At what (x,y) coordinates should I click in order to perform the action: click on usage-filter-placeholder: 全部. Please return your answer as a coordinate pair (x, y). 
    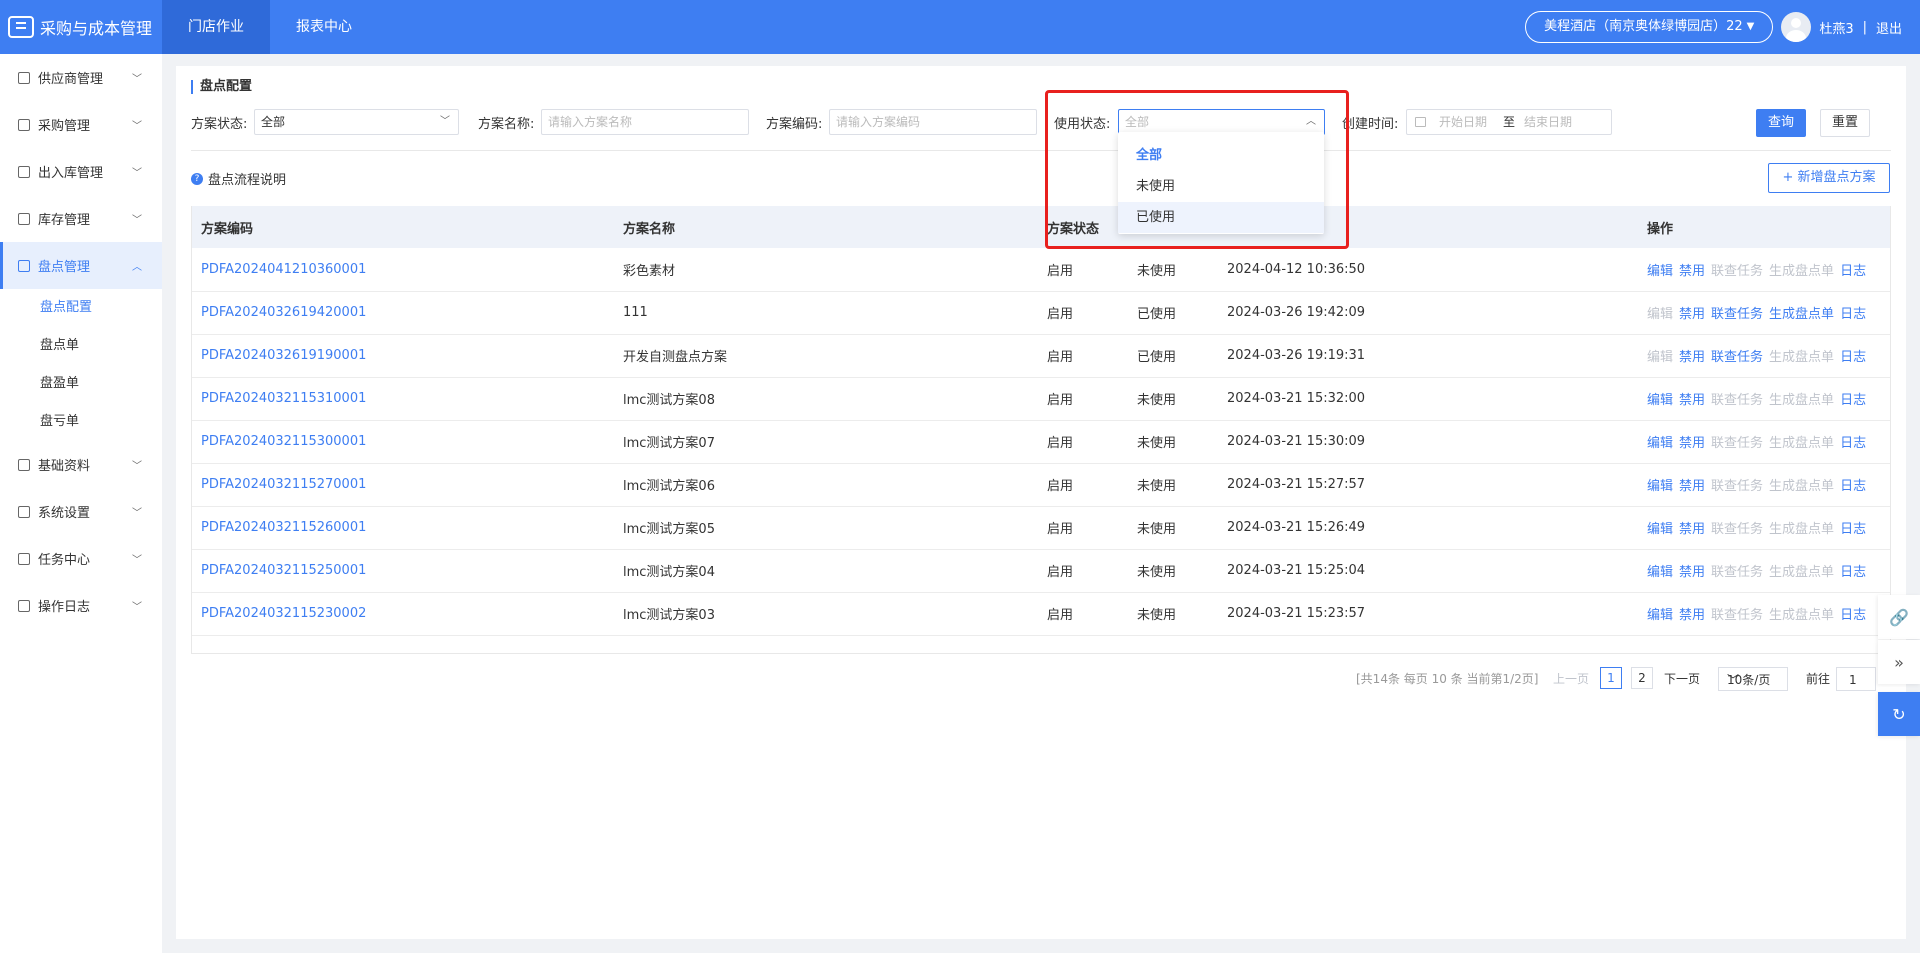
    Looking at the image, I should click on (1137, 122).